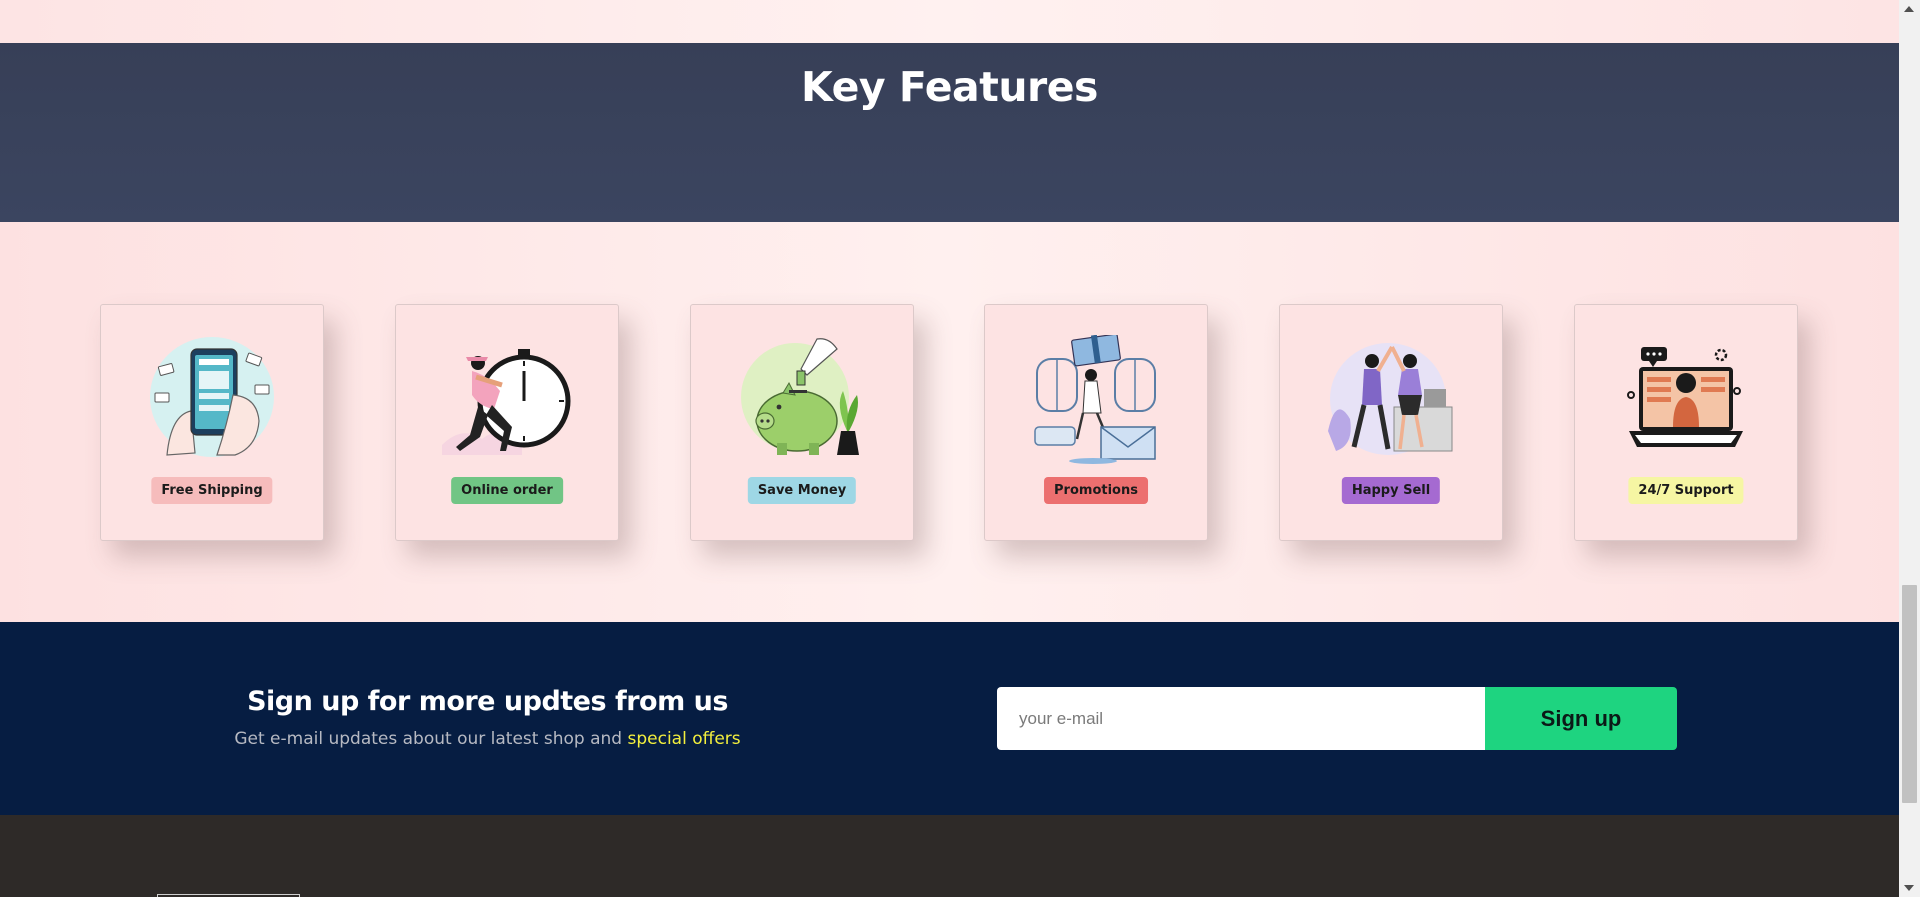 The width and height of the screenshot is (1920, 897). What do you see at coordinates (1685, 397) in the screenshot?
I see `laptop-support-illustration-icon` at bounding box center [1685, 397].